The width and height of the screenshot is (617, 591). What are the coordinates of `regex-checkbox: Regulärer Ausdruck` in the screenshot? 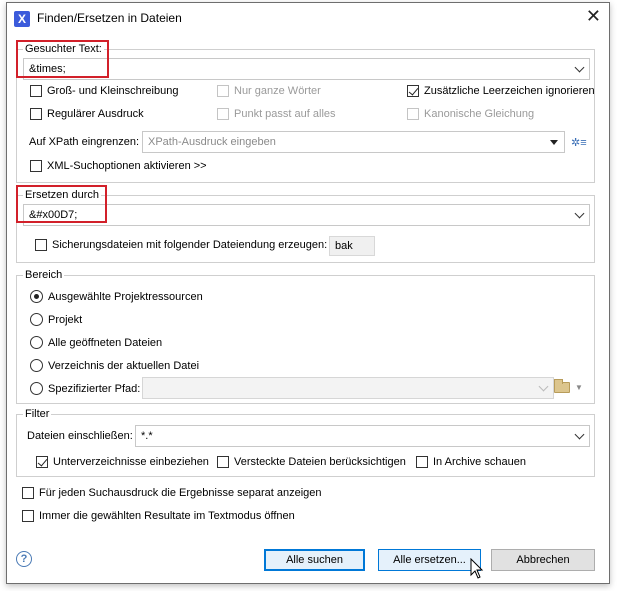 It's located at (87, 114).